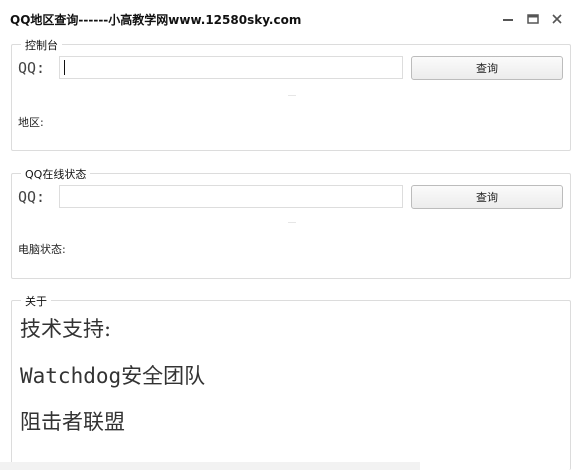  What do you see at coordinates (210, 466) in the screenshot?
I see `status-bar` at bounding box center [210, 466].